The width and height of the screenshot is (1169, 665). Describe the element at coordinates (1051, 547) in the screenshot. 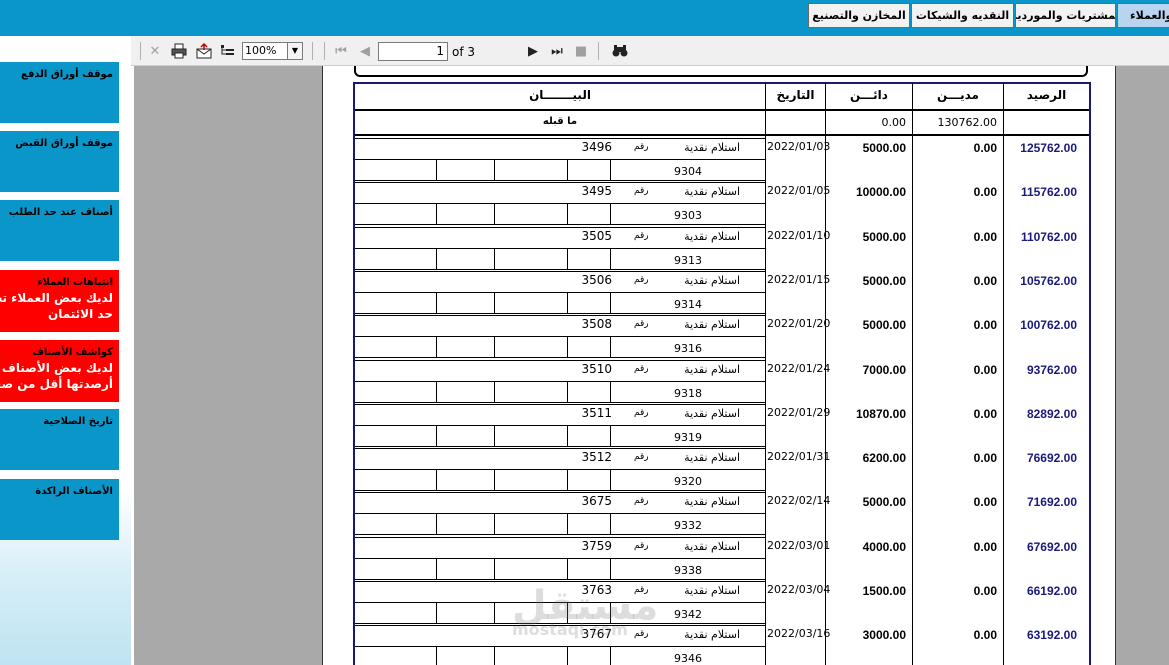

I see `row-balance: 67692.00` at that location.